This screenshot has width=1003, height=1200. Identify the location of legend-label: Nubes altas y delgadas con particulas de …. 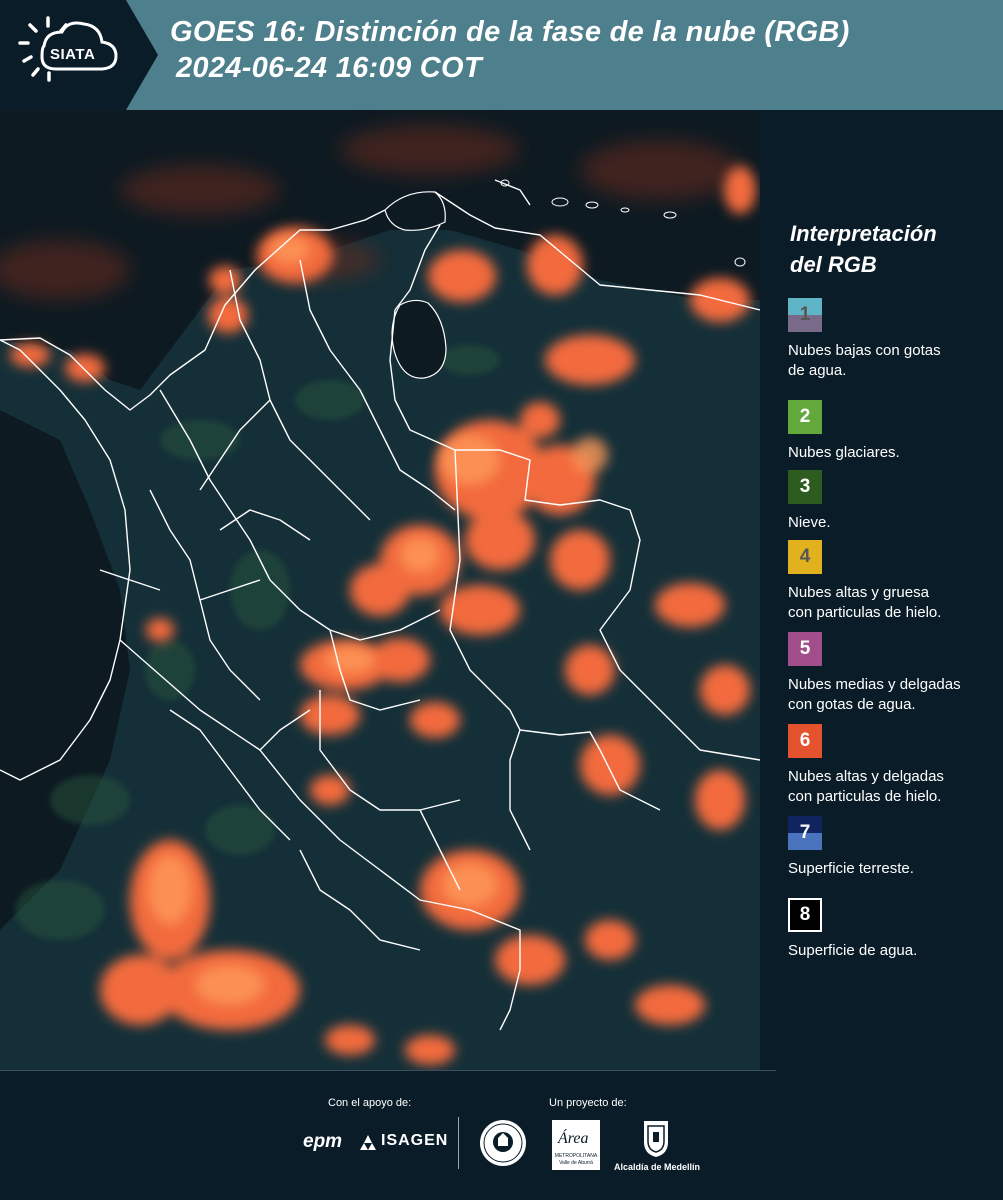
(895, 787).